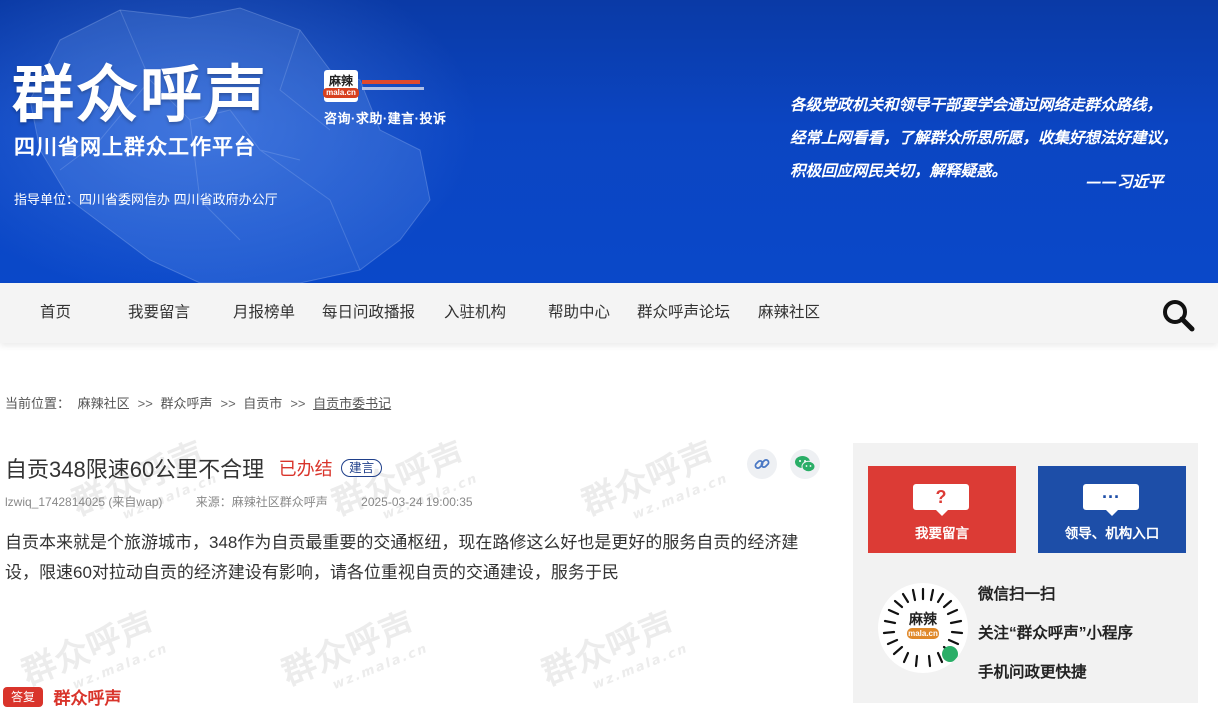 This screenshot has height=709, width=1218. Describe the element at coordinates (941, 500) in the screenshot. I see `question-icon: ?` at that location.